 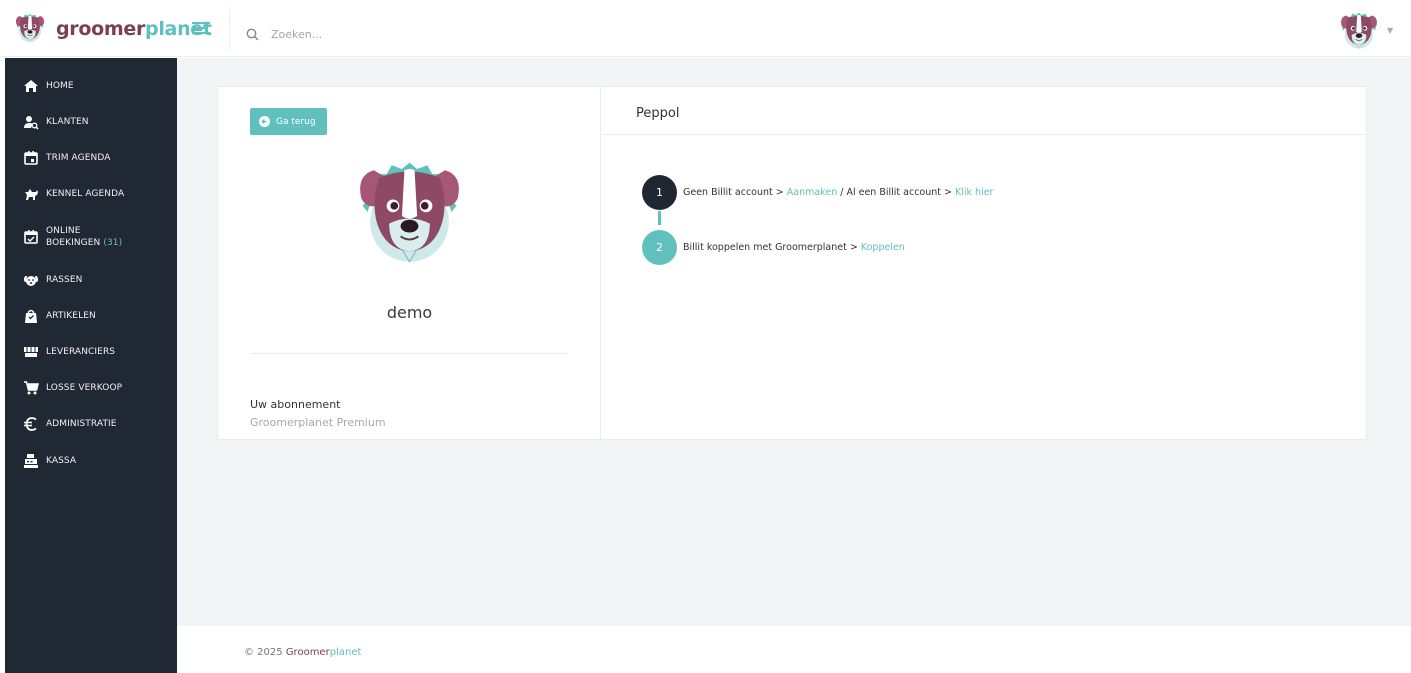 What do you see at coordinates (31, 237) in the screenshot?
I see `calendar-check-icon` at bounding box center [31, 237].